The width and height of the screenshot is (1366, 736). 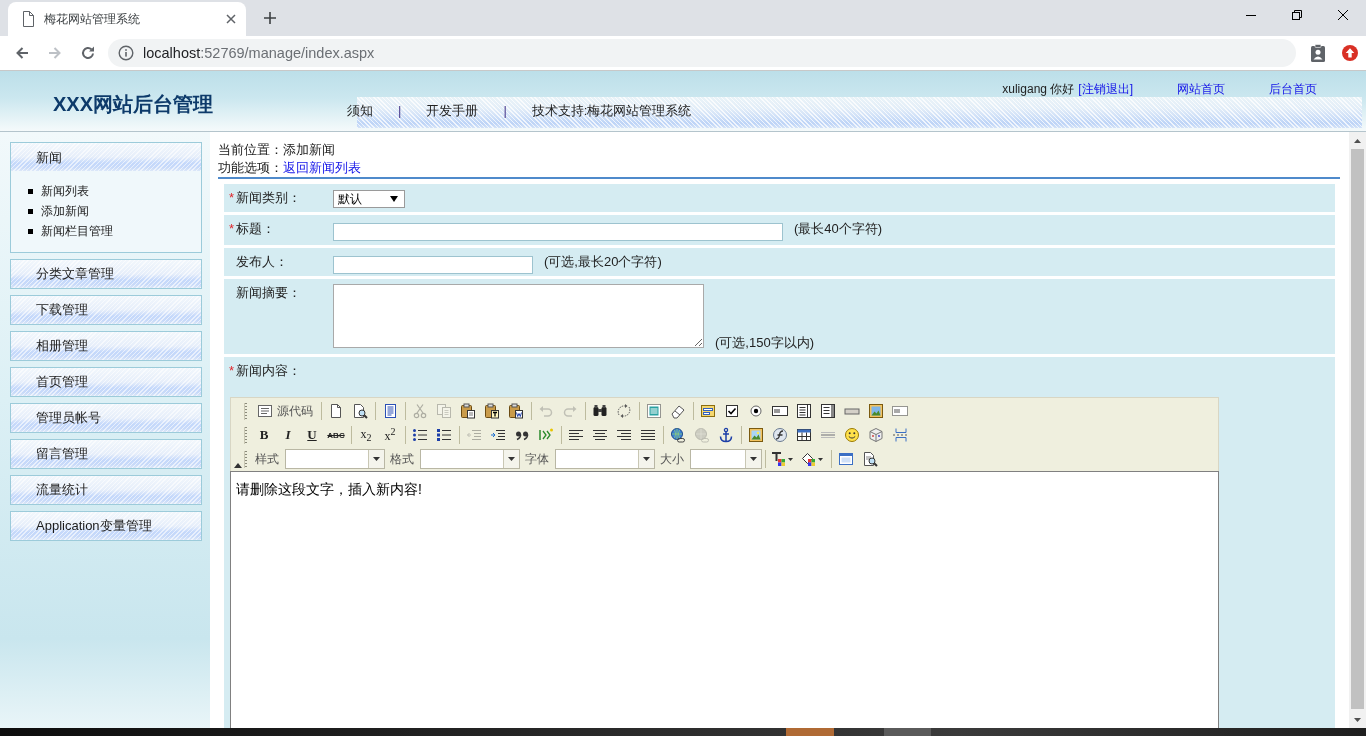 I want to click on maximize-window-icon, so click(x=846, y=459).